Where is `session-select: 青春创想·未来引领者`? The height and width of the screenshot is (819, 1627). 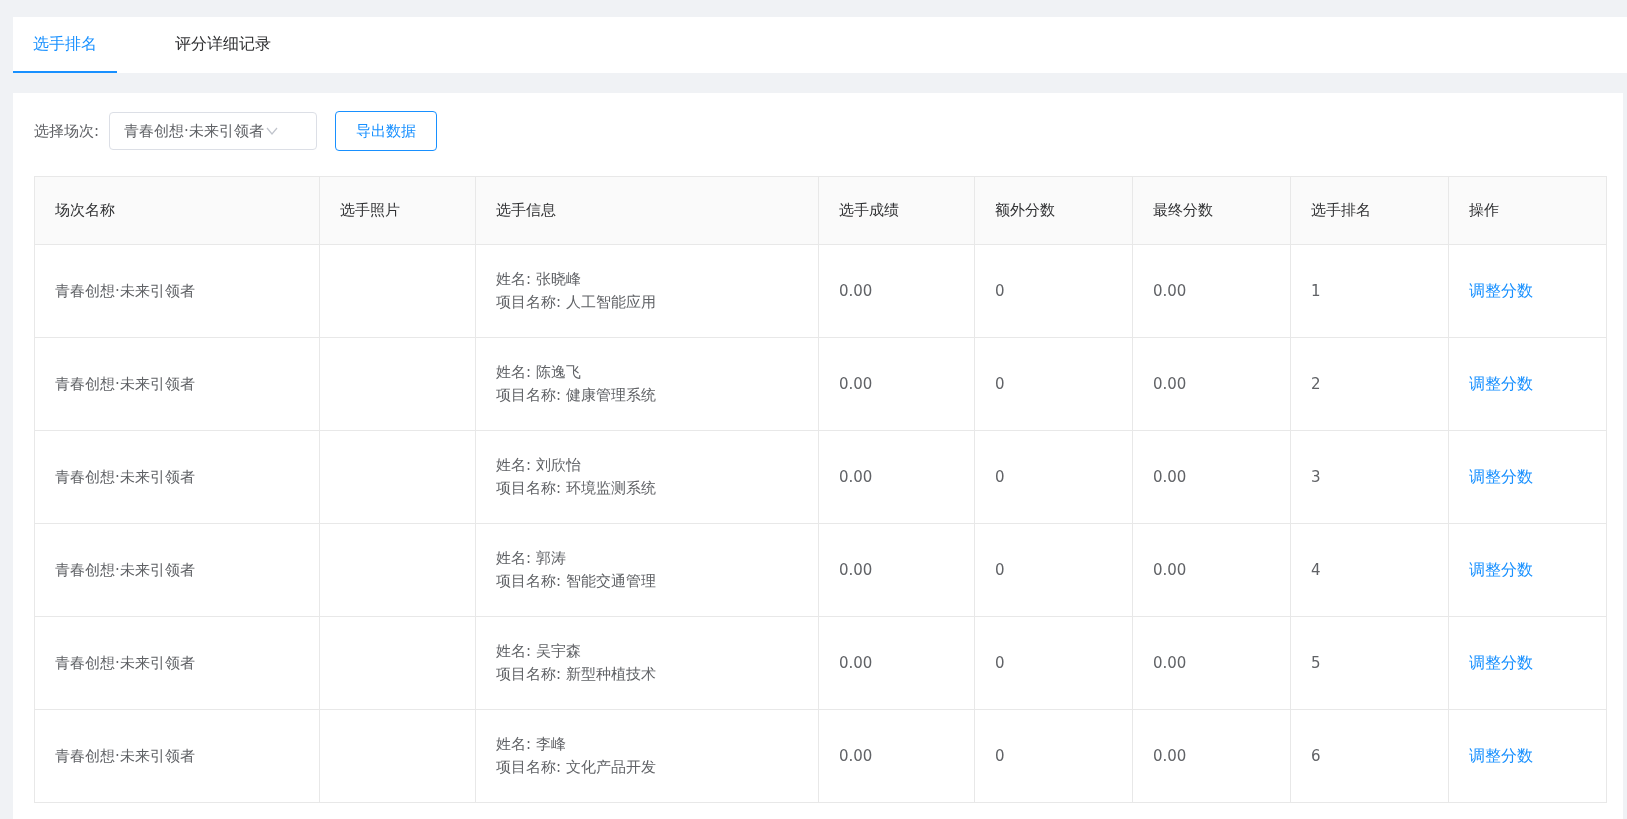
session-select: 青春创想·未来引领者 is located at coordinates (213, 131).